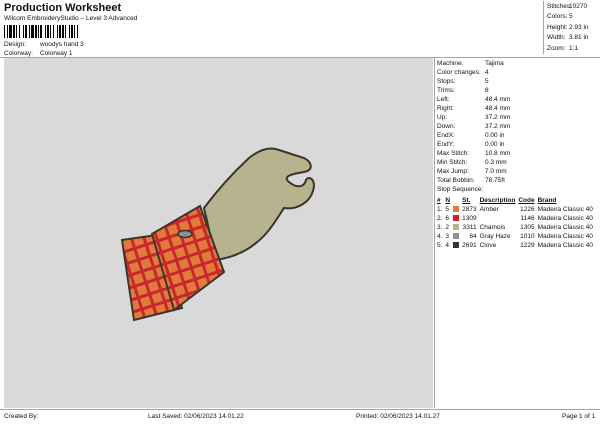 The width and height of the screenshot is (600, 424). What do you see at coordinates (471, 144) in the screenshot?
I see `info-endy: EndY: 0.00 in` at bounding box center [471, 144].